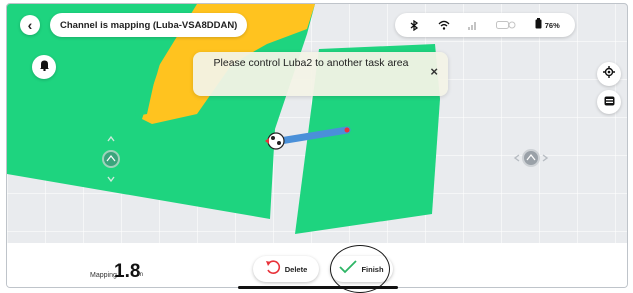  What do you see at coordinates (434, 71) in the screenshot?
I see `close-icon: ×` at bounding box center [434, 71].